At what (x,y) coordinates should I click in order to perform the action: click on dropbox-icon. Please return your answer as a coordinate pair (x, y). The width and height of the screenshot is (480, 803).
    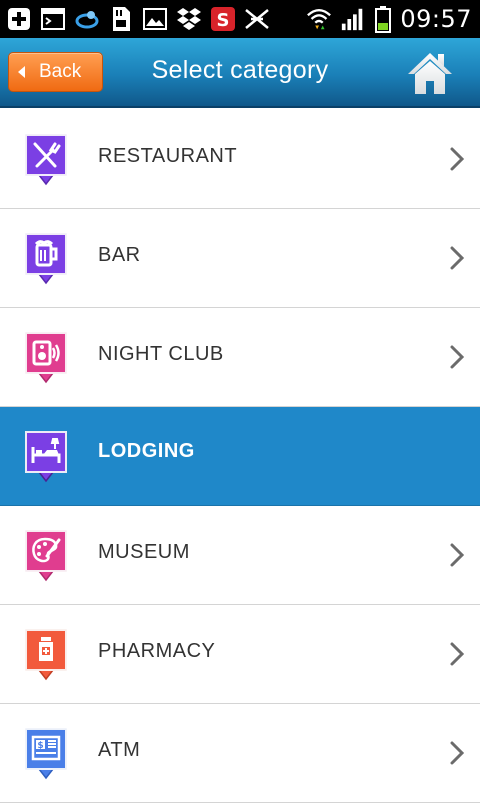
    Looking at the image, I should click on (189, 19).